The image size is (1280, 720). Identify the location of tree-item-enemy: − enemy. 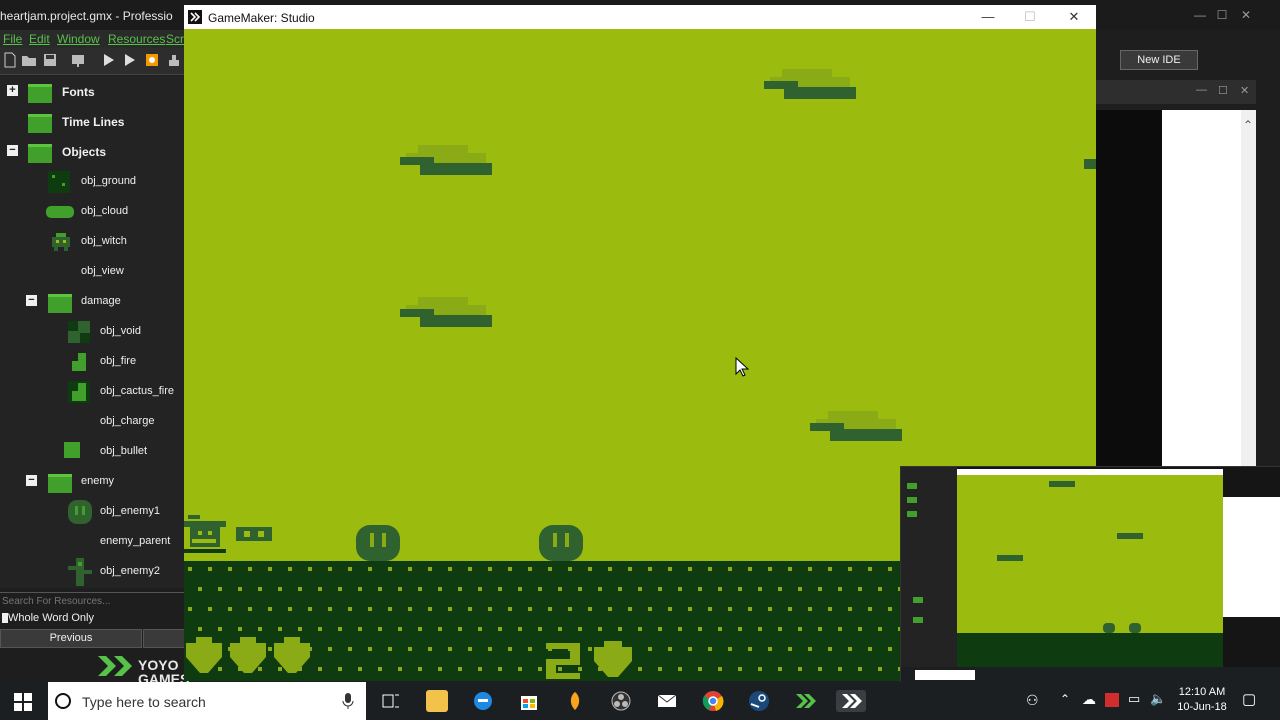
(92, 481).